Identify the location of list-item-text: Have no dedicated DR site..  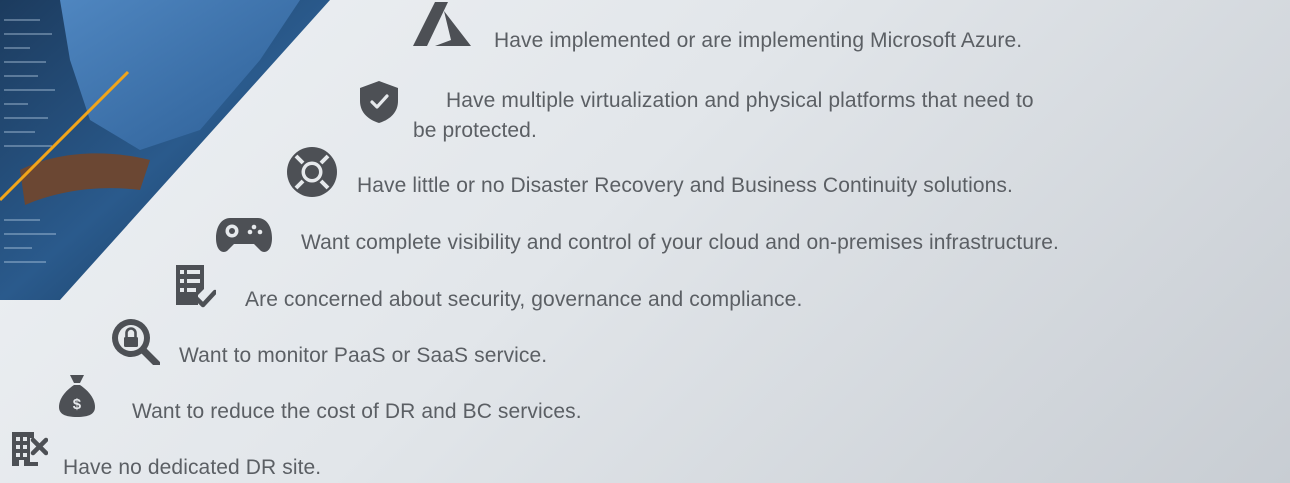
(192, 467).